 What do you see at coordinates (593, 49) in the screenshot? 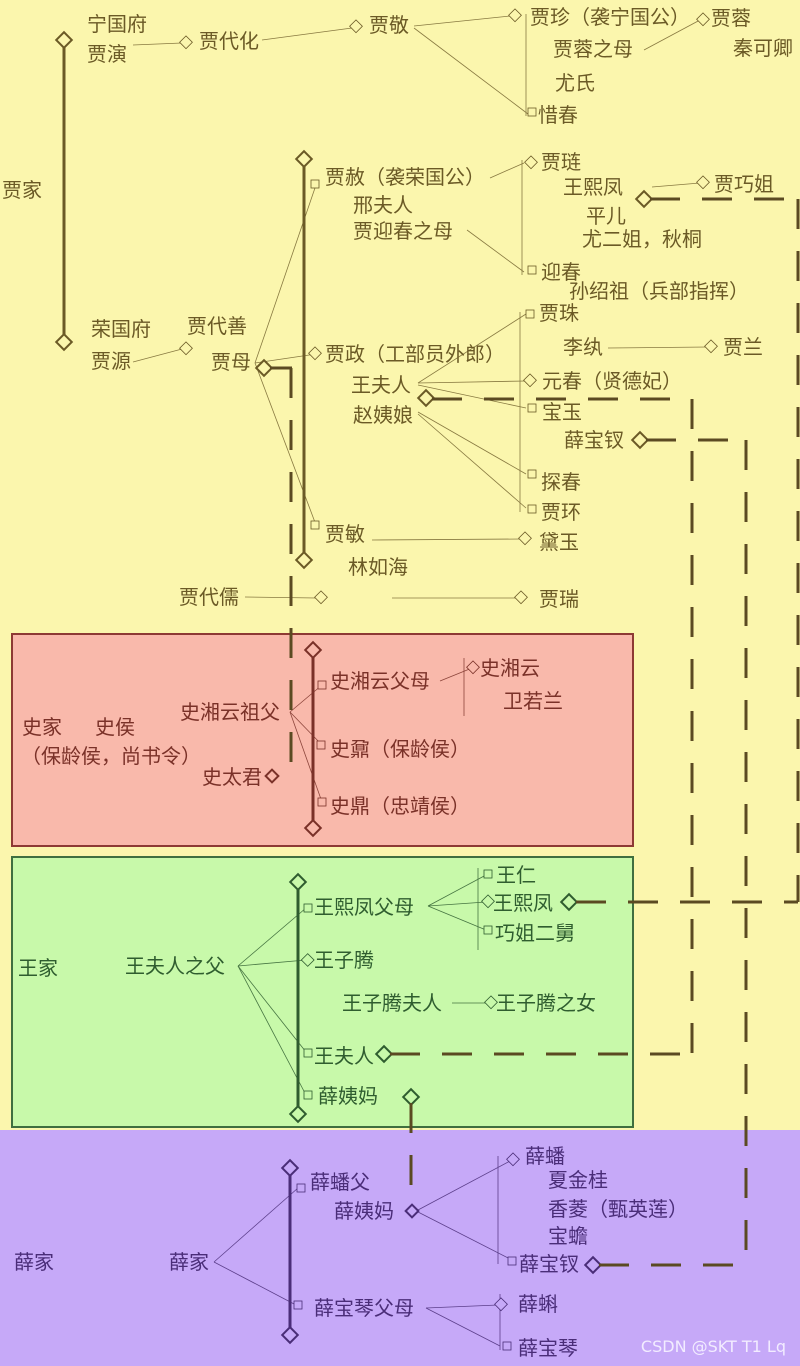
I see `node-jiarong-mother: 贾蓉之母` at bounding box center [593, 49].